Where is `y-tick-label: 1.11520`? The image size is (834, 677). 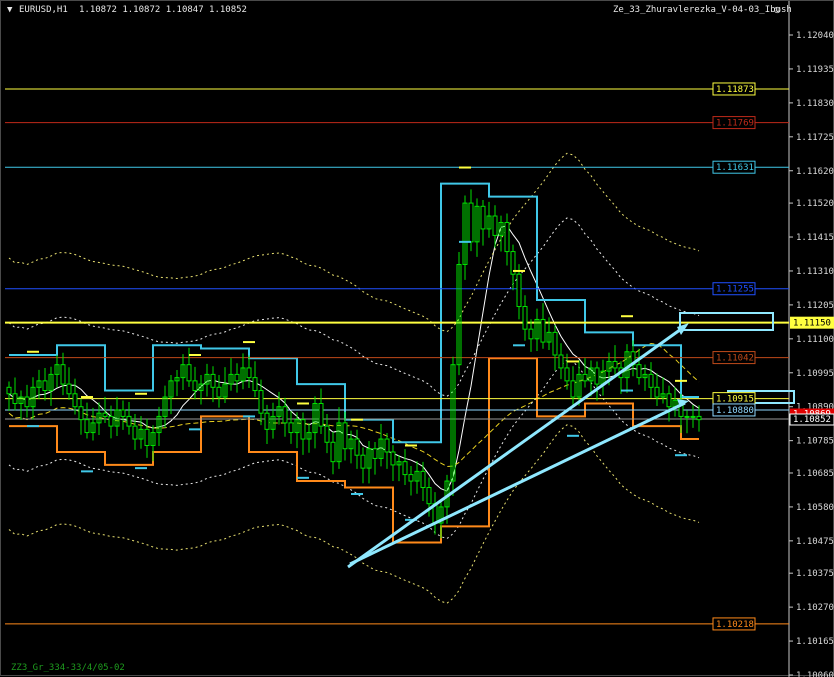
y-tick-label: 1.11520 is located at coordinates (815, 204).